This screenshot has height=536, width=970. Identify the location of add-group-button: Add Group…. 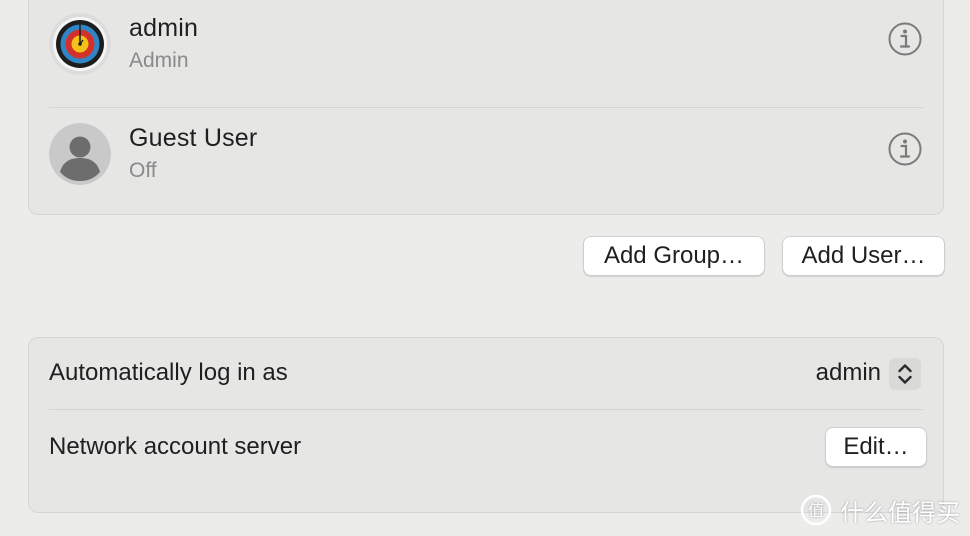
(674, 256).